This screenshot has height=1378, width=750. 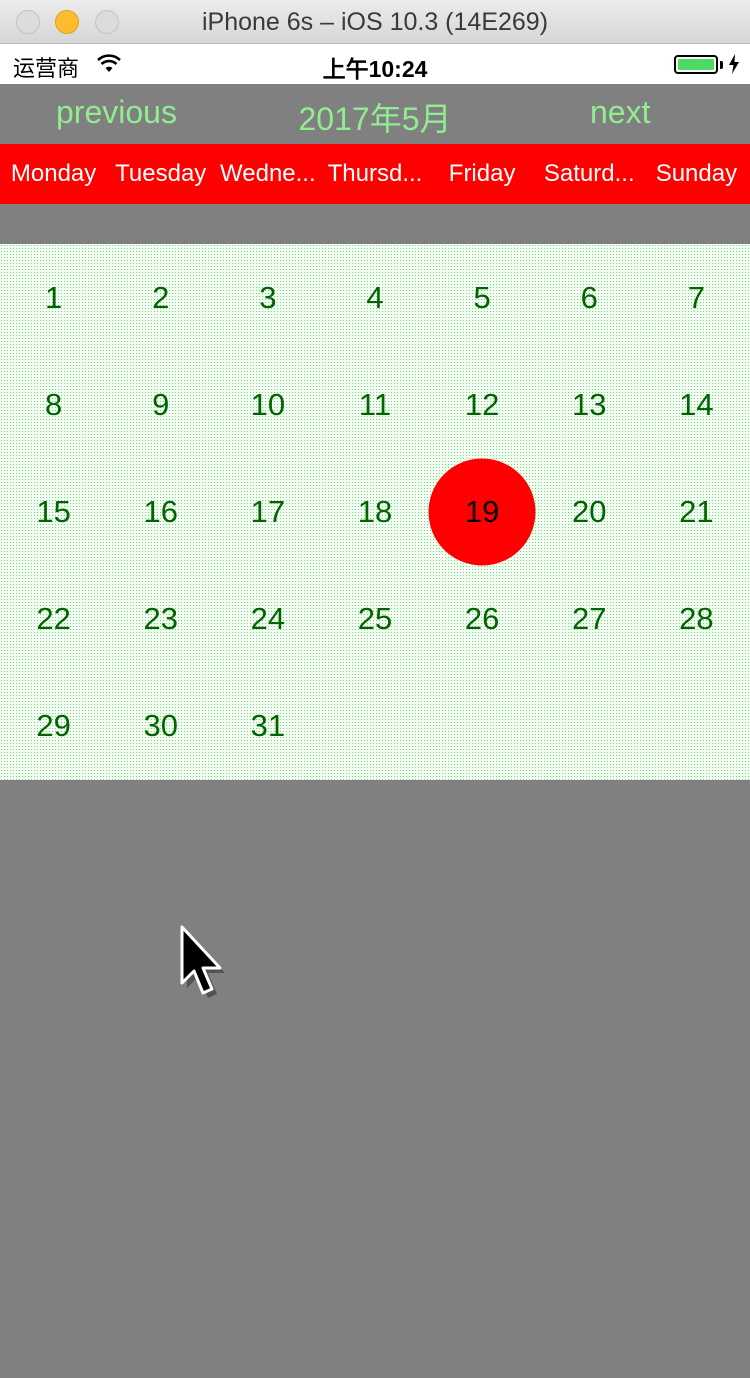 I want to click on day-cell: 18, so click(x=374, y=511).